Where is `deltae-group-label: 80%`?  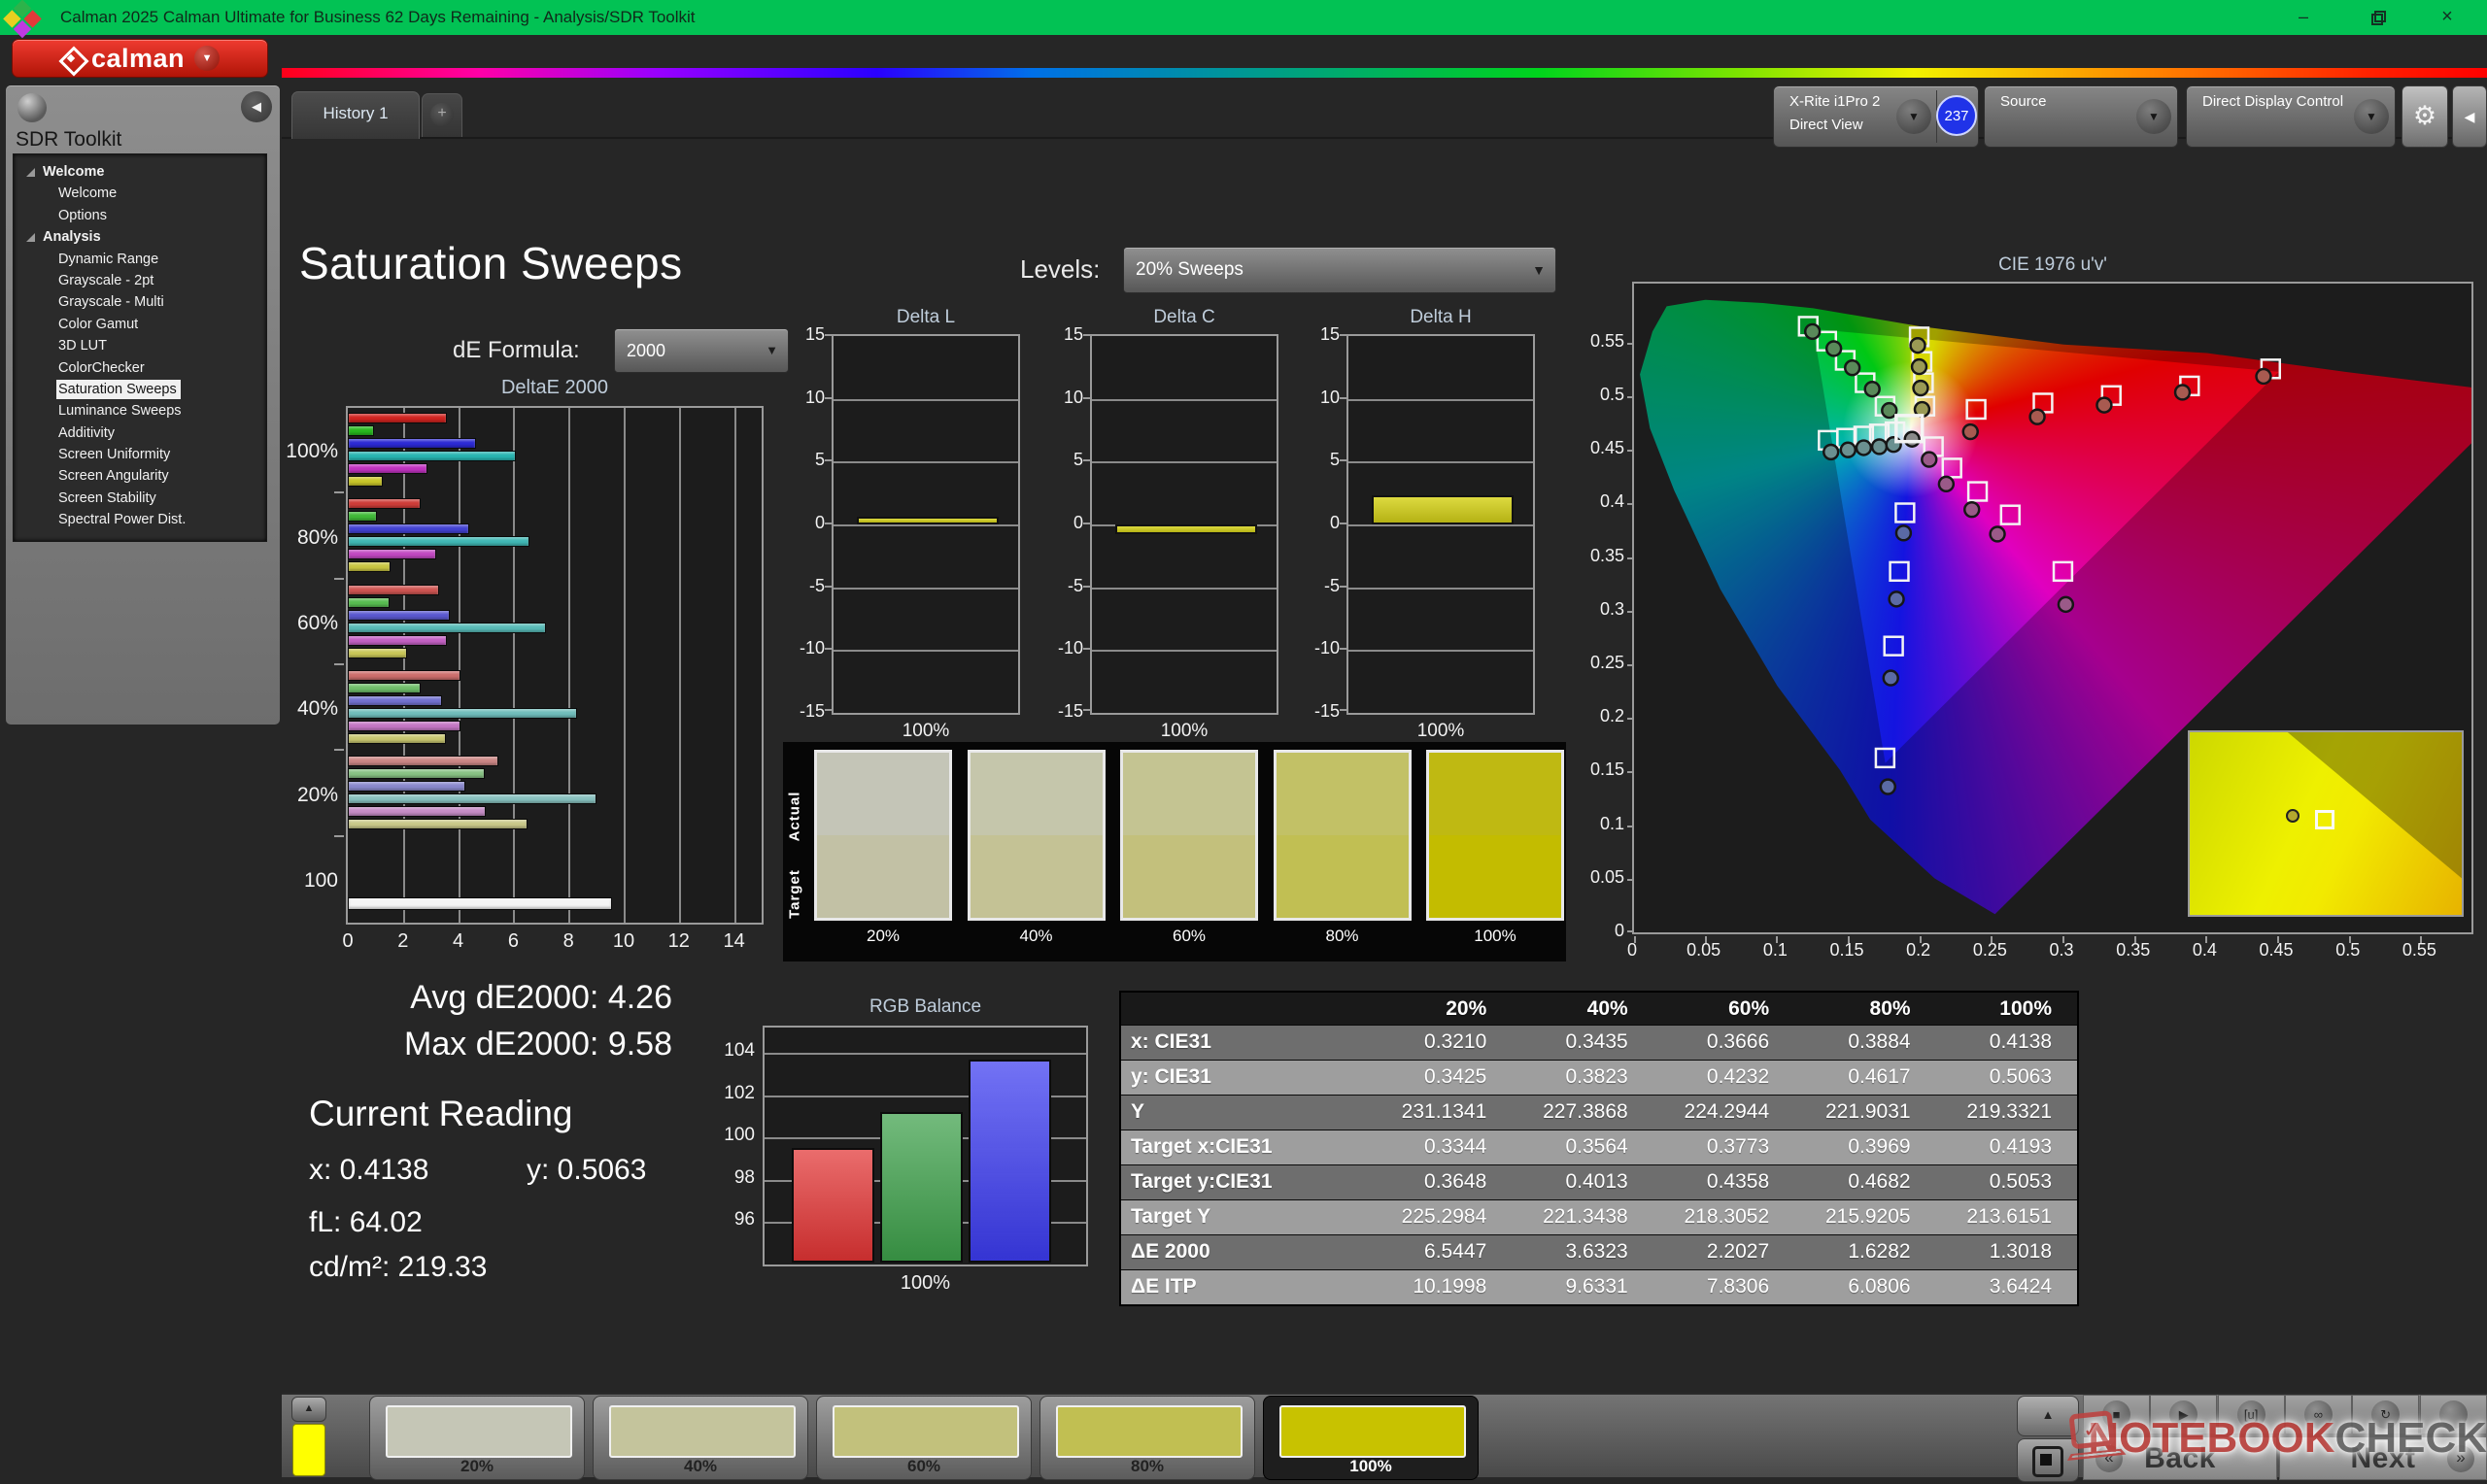
deltae-group-label: 80% is located at coordinates (317, 537).